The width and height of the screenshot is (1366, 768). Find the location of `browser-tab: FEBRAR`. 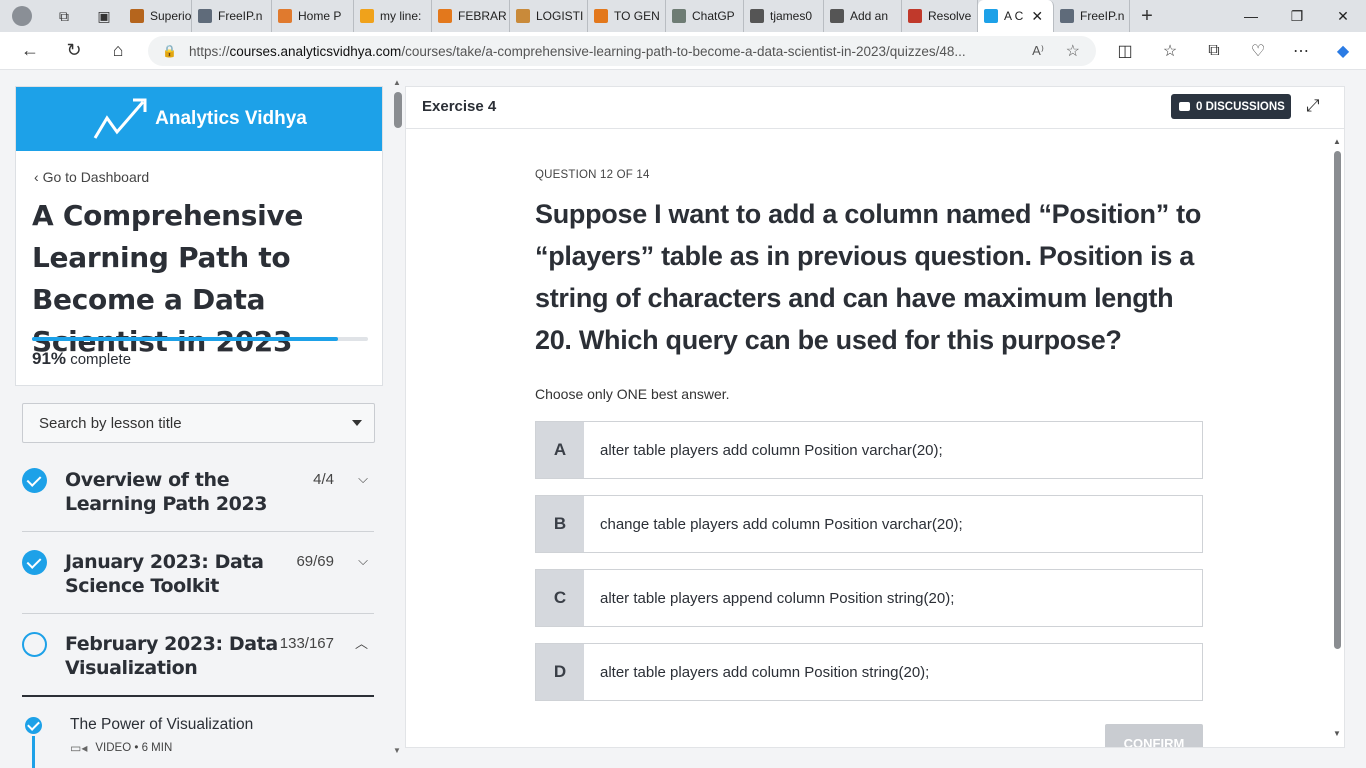

browser-tab: FEBRAR is located at coordinates (471, 16).